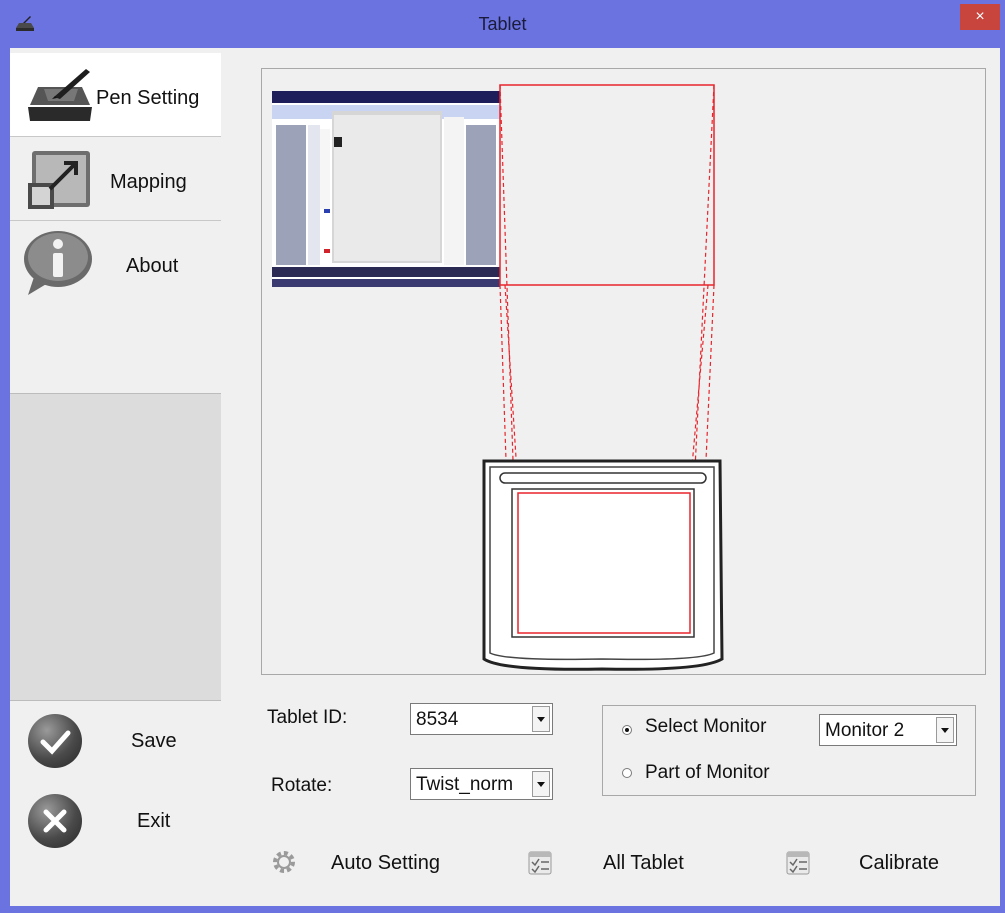  I want to click on mapping-arrow-icon, so click(59, 180).